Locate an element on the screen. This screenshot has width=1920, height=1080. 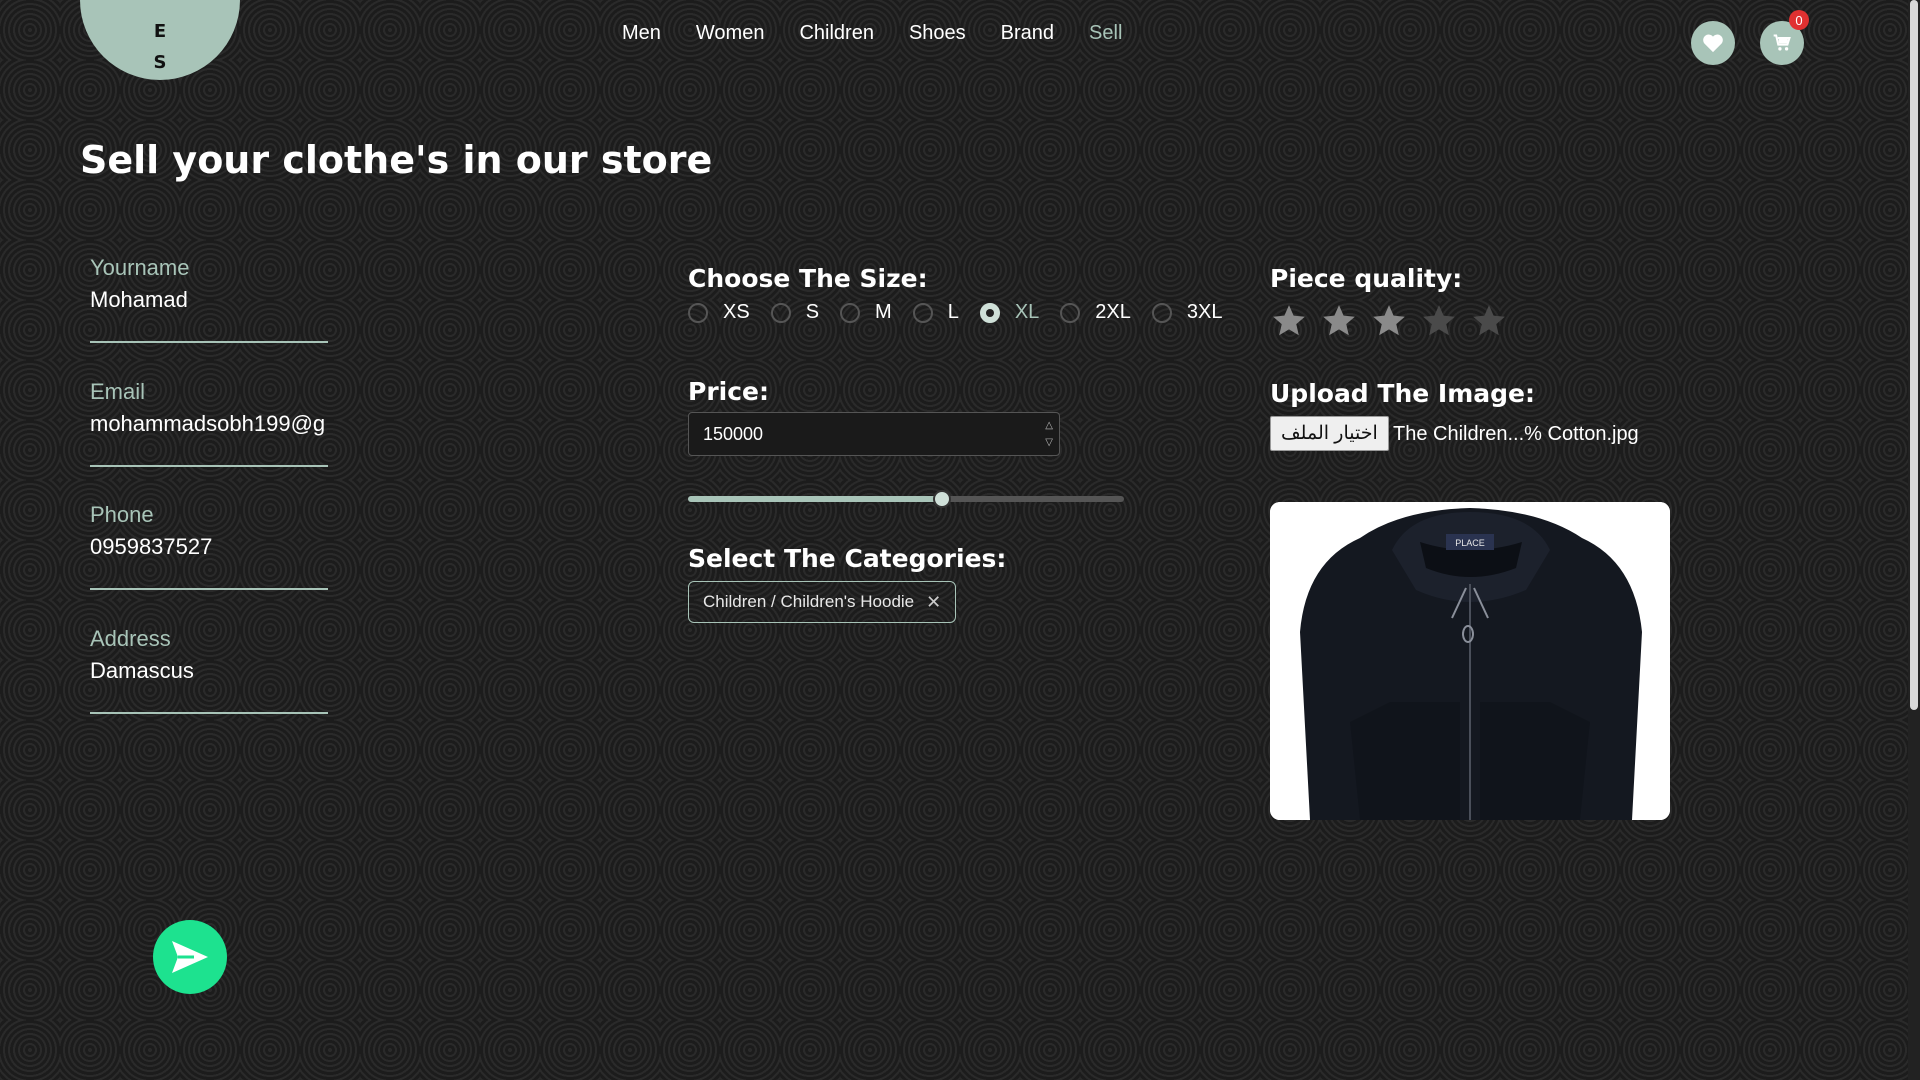
address-input is located at coordinates (209, 671).